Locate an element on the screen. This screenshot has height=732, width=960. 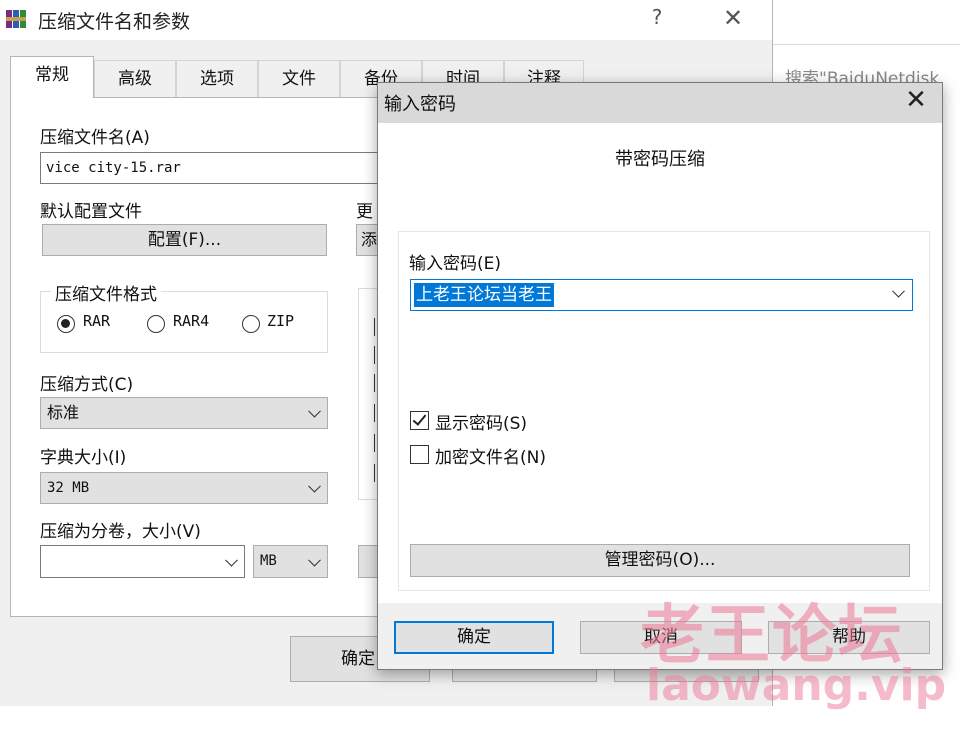
split-volume-unit-value: MB is located at coordinates (268, 561).